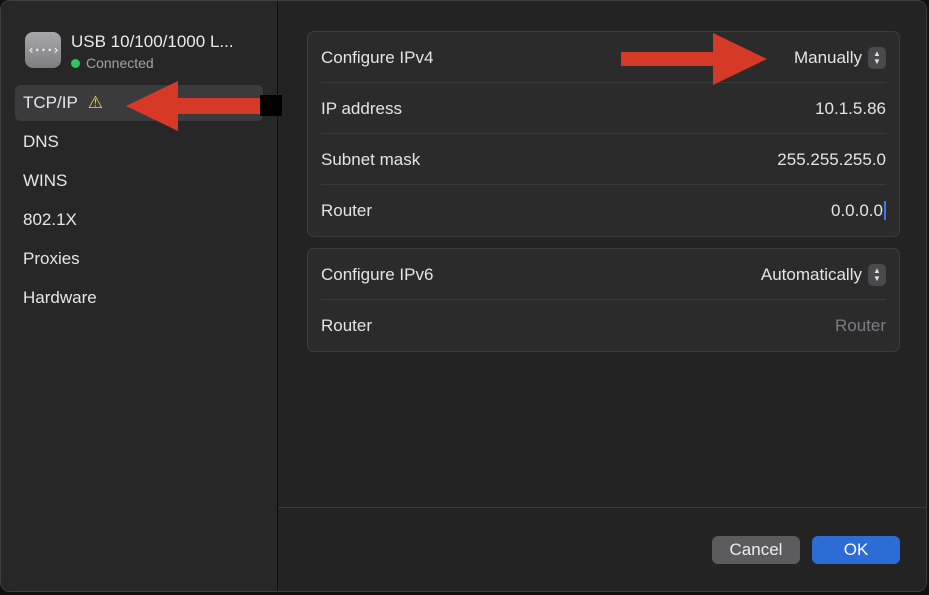 Image resolution: width=929 pixels, height=595 pixels. Describe the element at coordinates (603, 325) in the screenshot. I see `ipv6-router-row: Router` at that location.